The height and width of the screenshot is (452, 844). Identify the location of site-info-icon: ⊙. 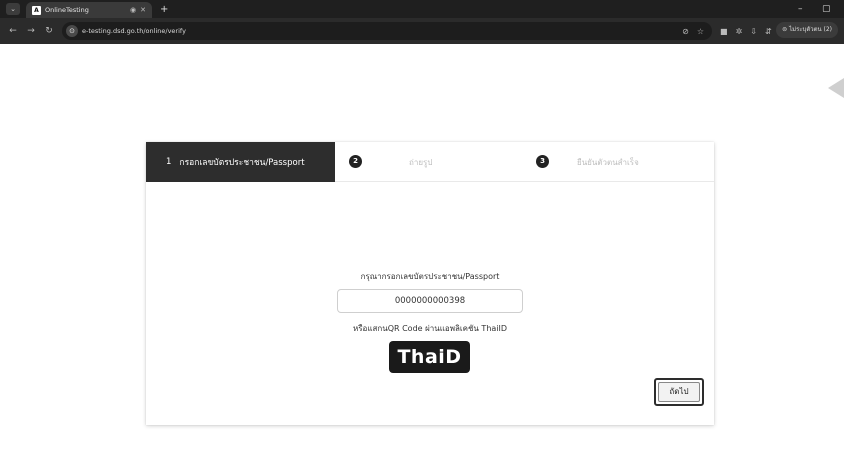
(72, 31).